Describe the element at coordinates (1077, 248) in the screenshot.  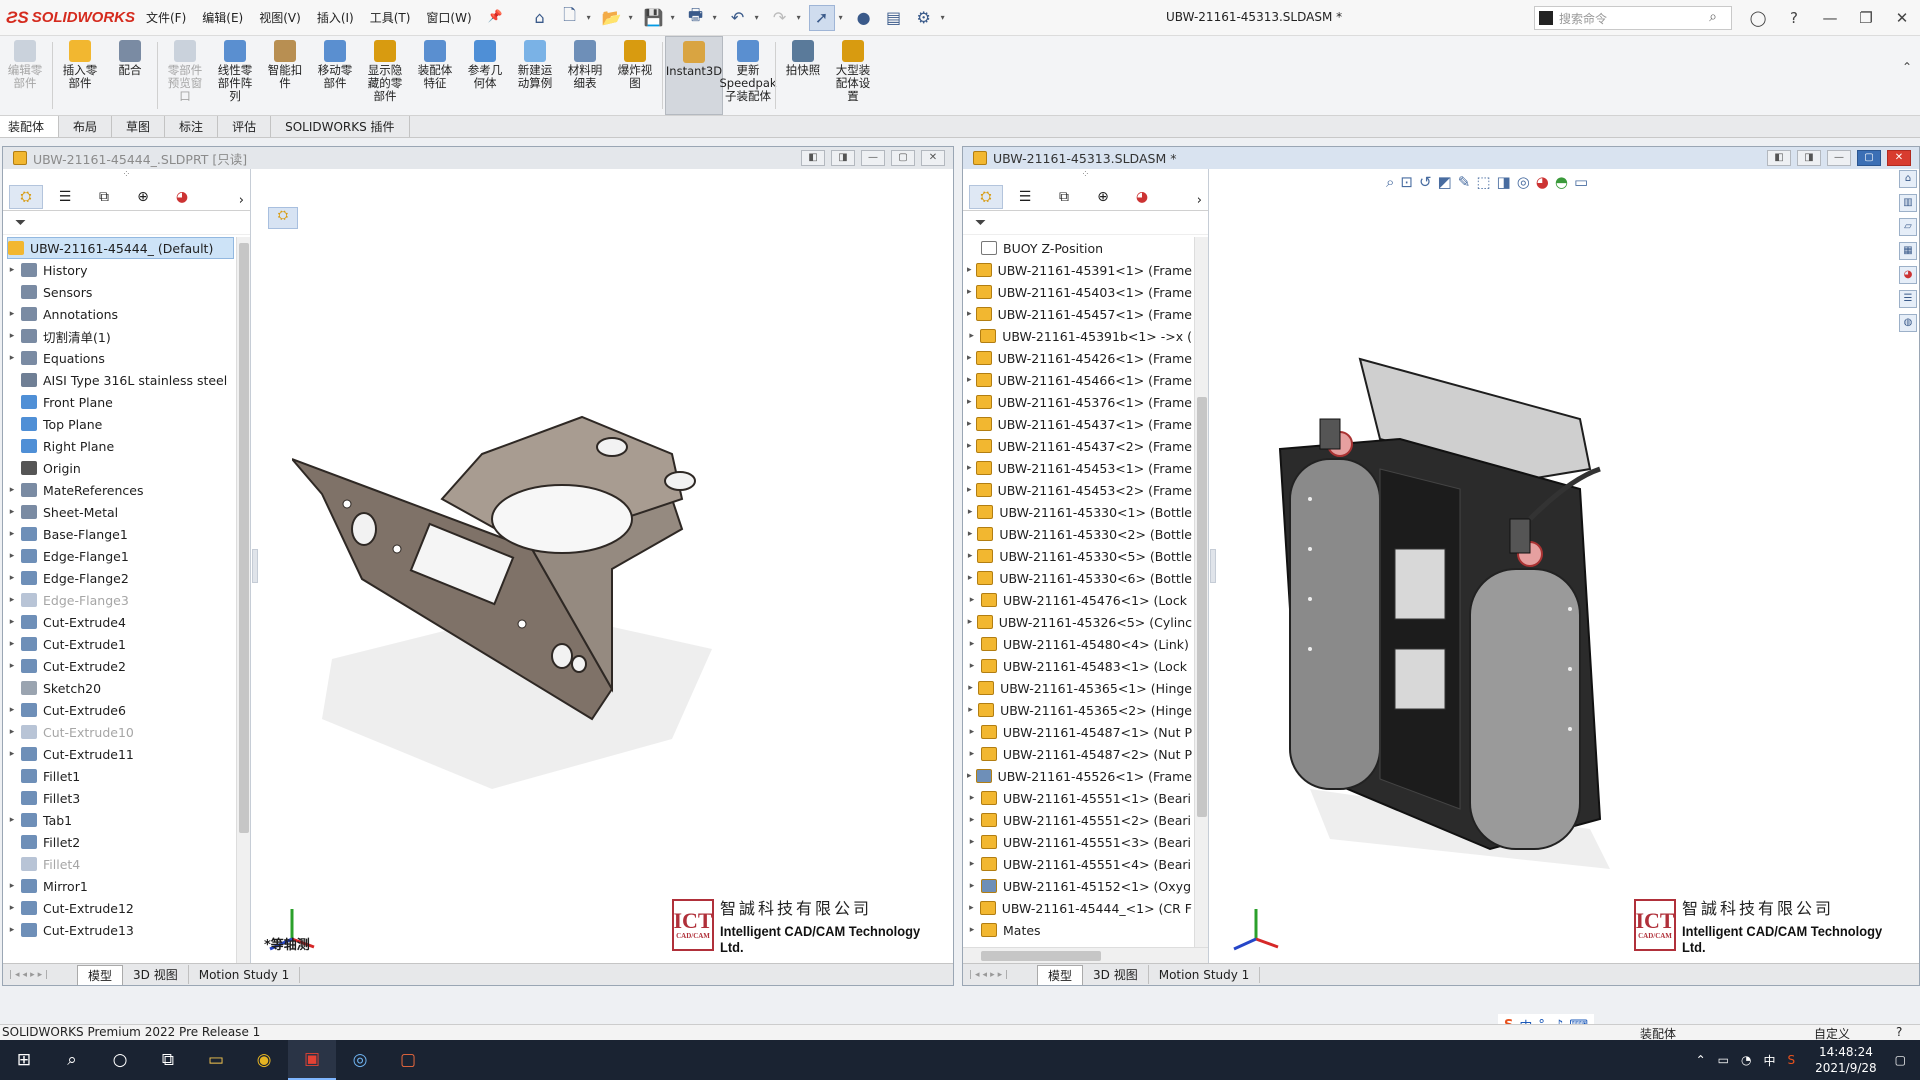
I see `component-item: BUOY Z-Position` at that location.